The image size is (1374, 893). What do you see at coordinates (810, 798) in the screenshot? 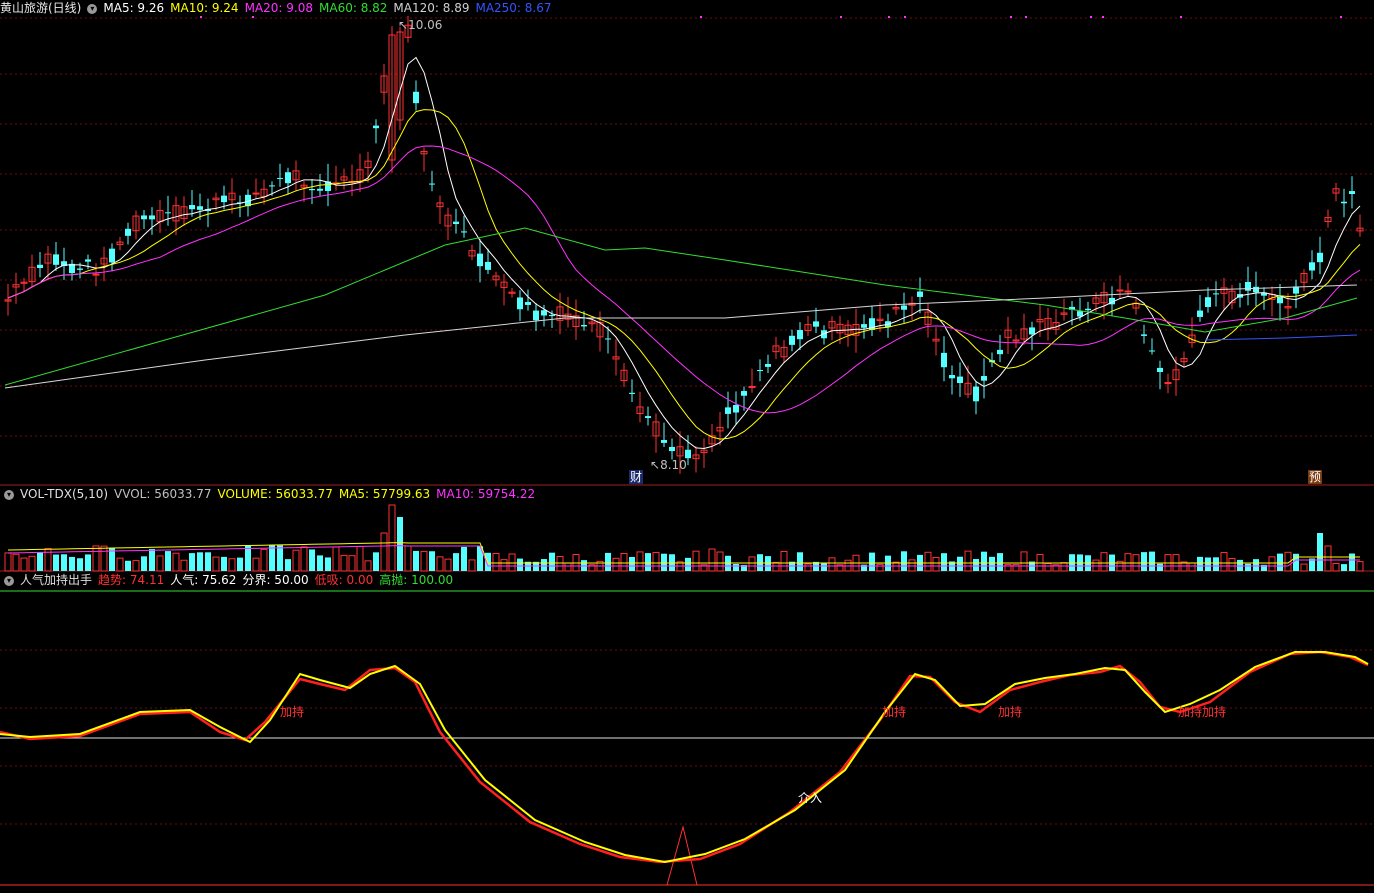
I see `signal-label: 介入` at bounding box center [810, 798].